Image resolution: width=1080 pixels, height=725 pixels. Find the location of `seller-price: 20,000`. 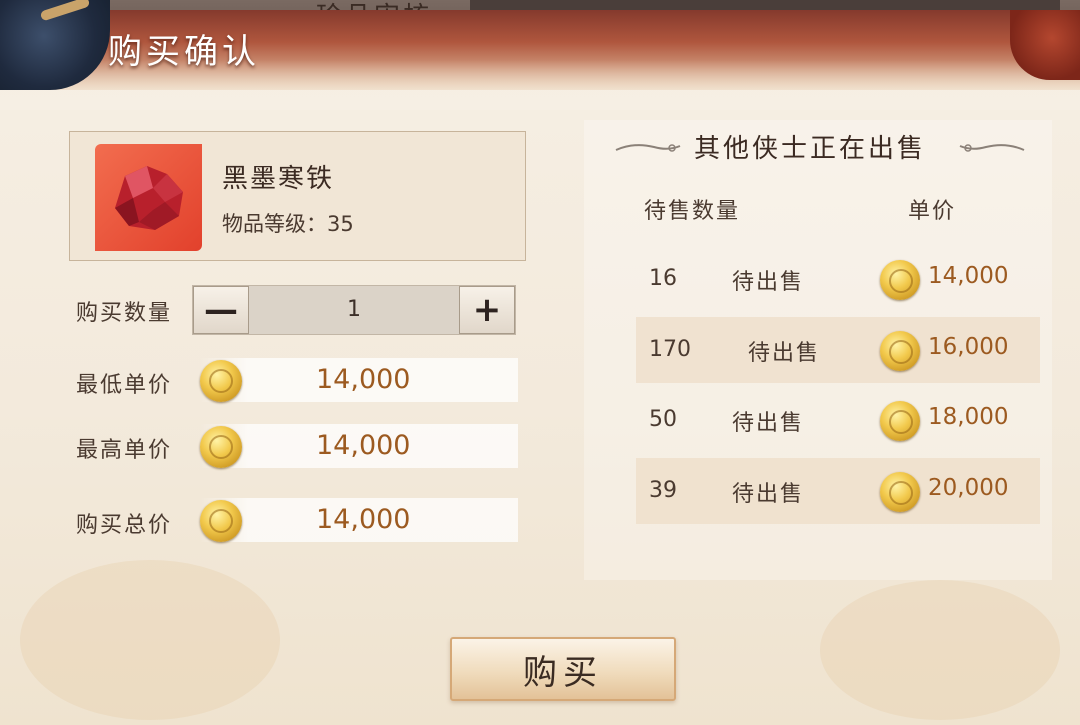

seller-price: 20,000 is located at coordinates (968, 488).